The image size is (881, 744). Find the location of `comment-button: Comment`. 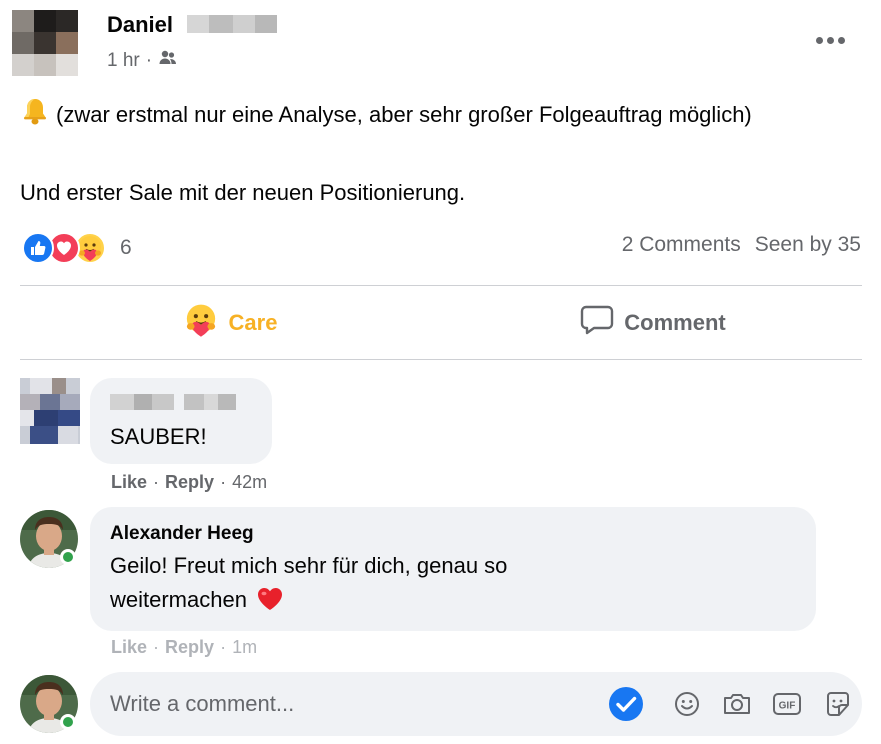

comment-button: Comment is located at coordinates (653, 323).